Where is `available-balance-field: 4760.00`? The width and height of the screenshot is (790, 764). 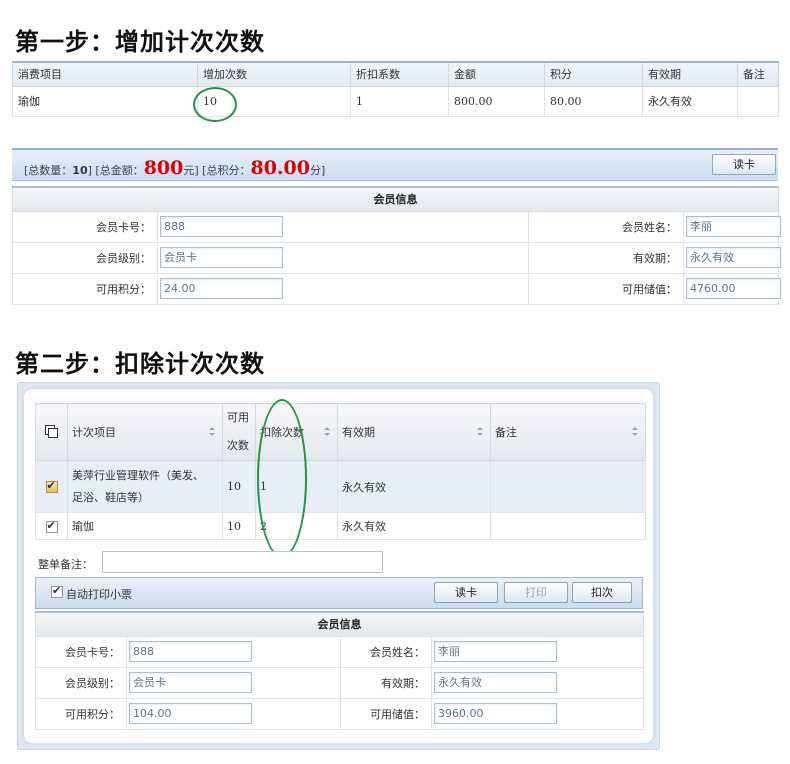 available-balance-field: 4760.00 is located at coordinates (733, 288).